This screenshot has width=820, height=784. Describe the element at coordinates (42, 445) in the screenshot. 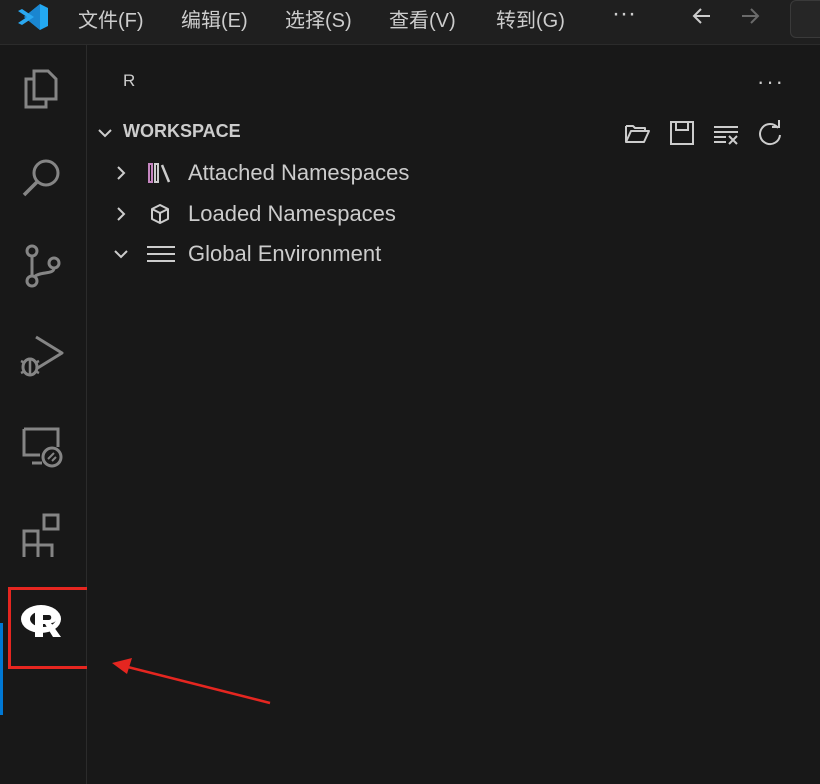

I see `remote-explorer-icon` at that location.